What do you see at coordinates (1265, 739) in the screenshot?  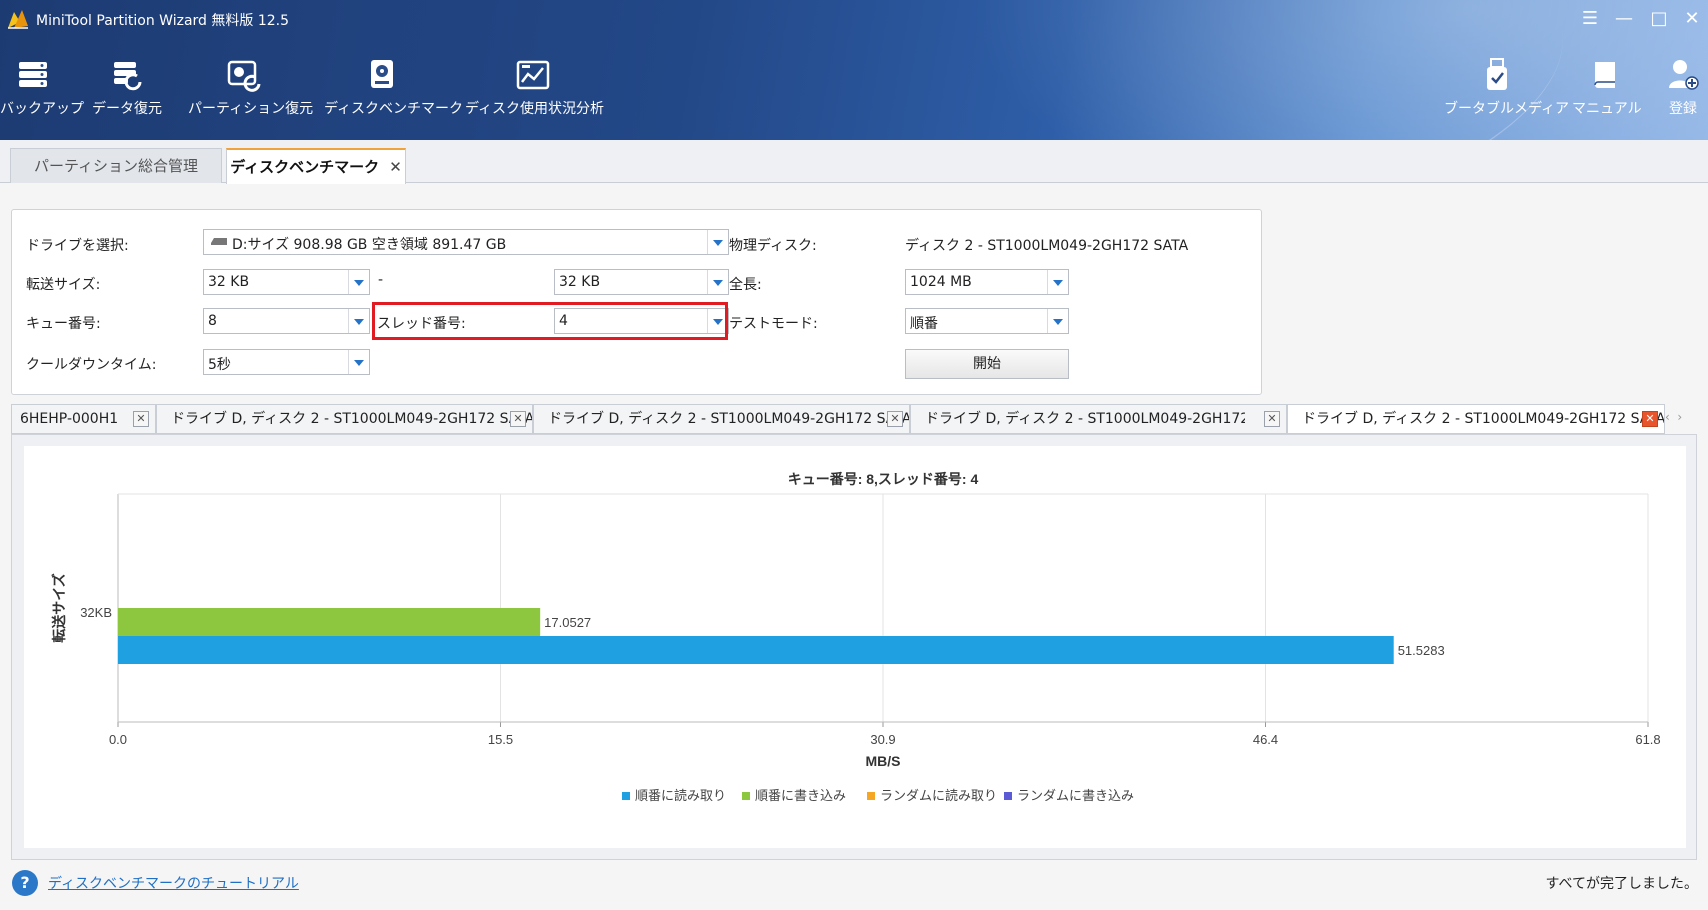 I see `chart-x-tick-label: 46.4` at bounding box center [1265, 739].